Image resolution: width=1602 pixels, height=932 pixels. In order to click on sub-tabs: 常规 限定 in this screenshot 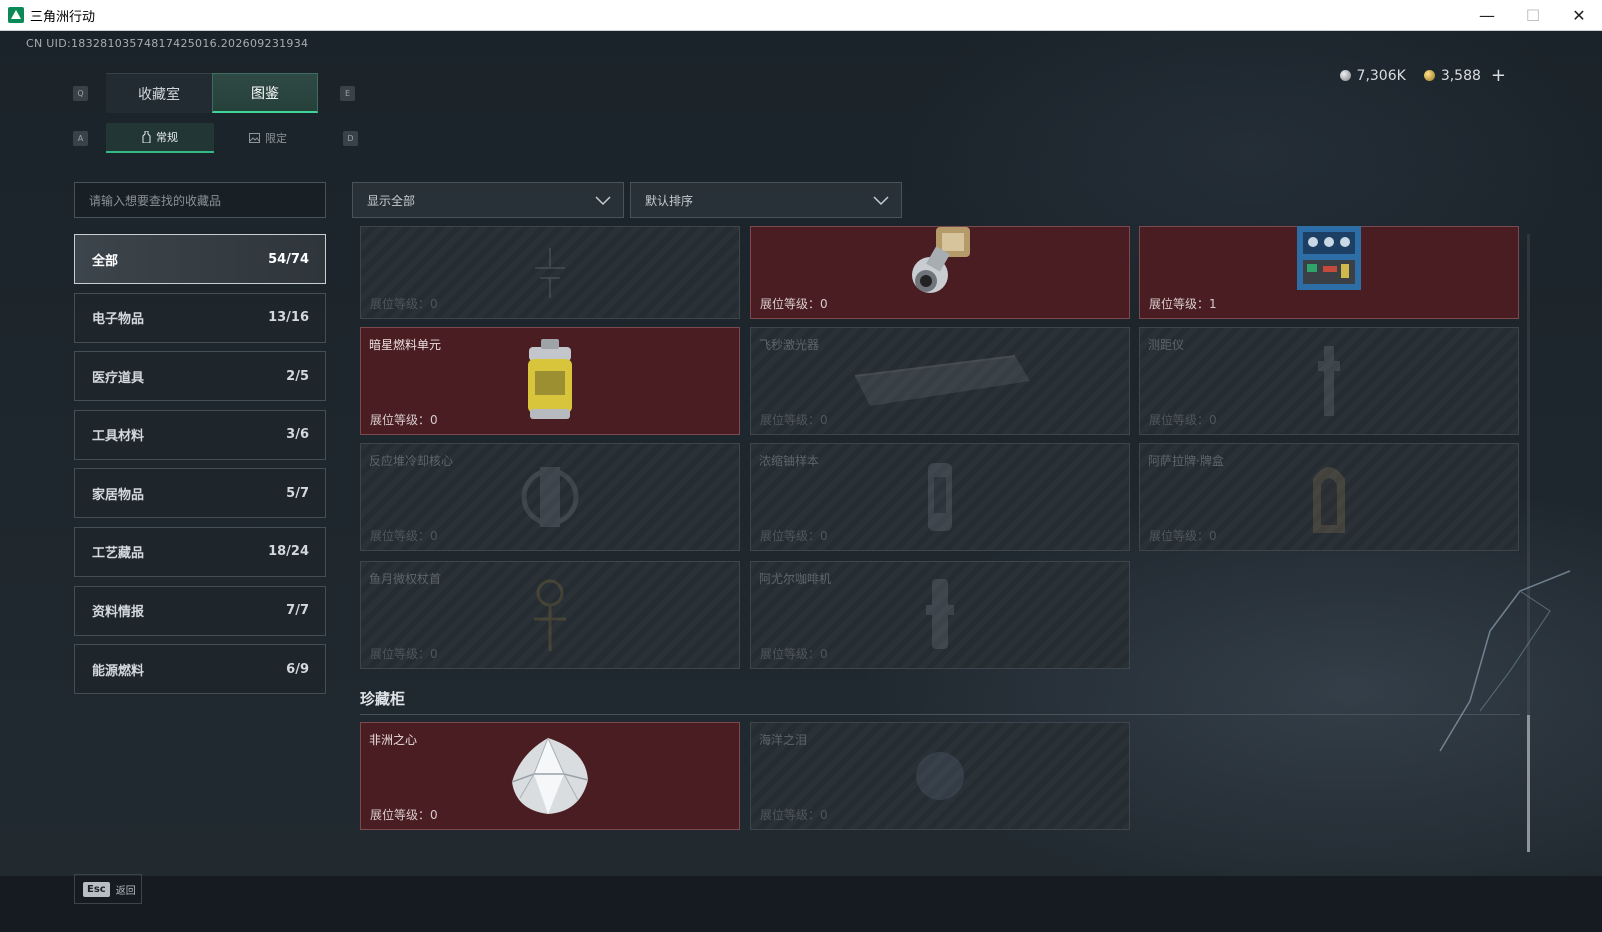, I will do `click(214, 138)`.